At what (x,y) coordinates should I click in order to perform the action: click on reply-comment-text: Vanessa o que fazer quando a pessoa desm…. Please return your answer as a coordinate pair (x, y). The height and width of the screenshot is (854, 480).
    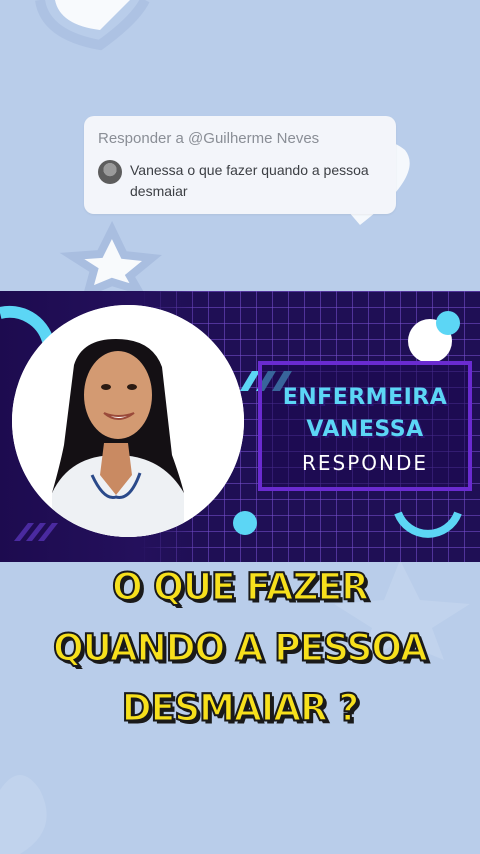
    Looking at the image, I should click on (249, 180).